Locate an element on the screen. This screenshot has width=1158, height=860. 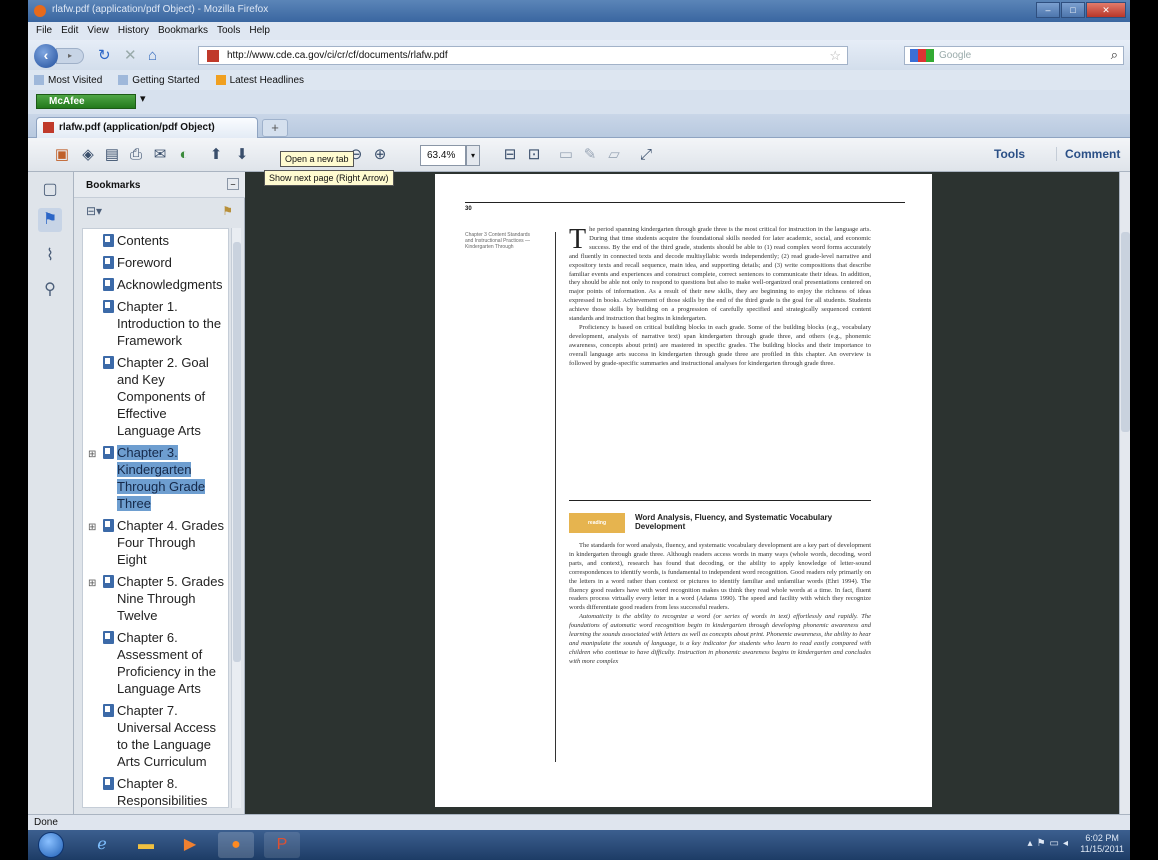
system-tray-icons: ▴⚑▭◂ is located at coordinates (1050, 843).